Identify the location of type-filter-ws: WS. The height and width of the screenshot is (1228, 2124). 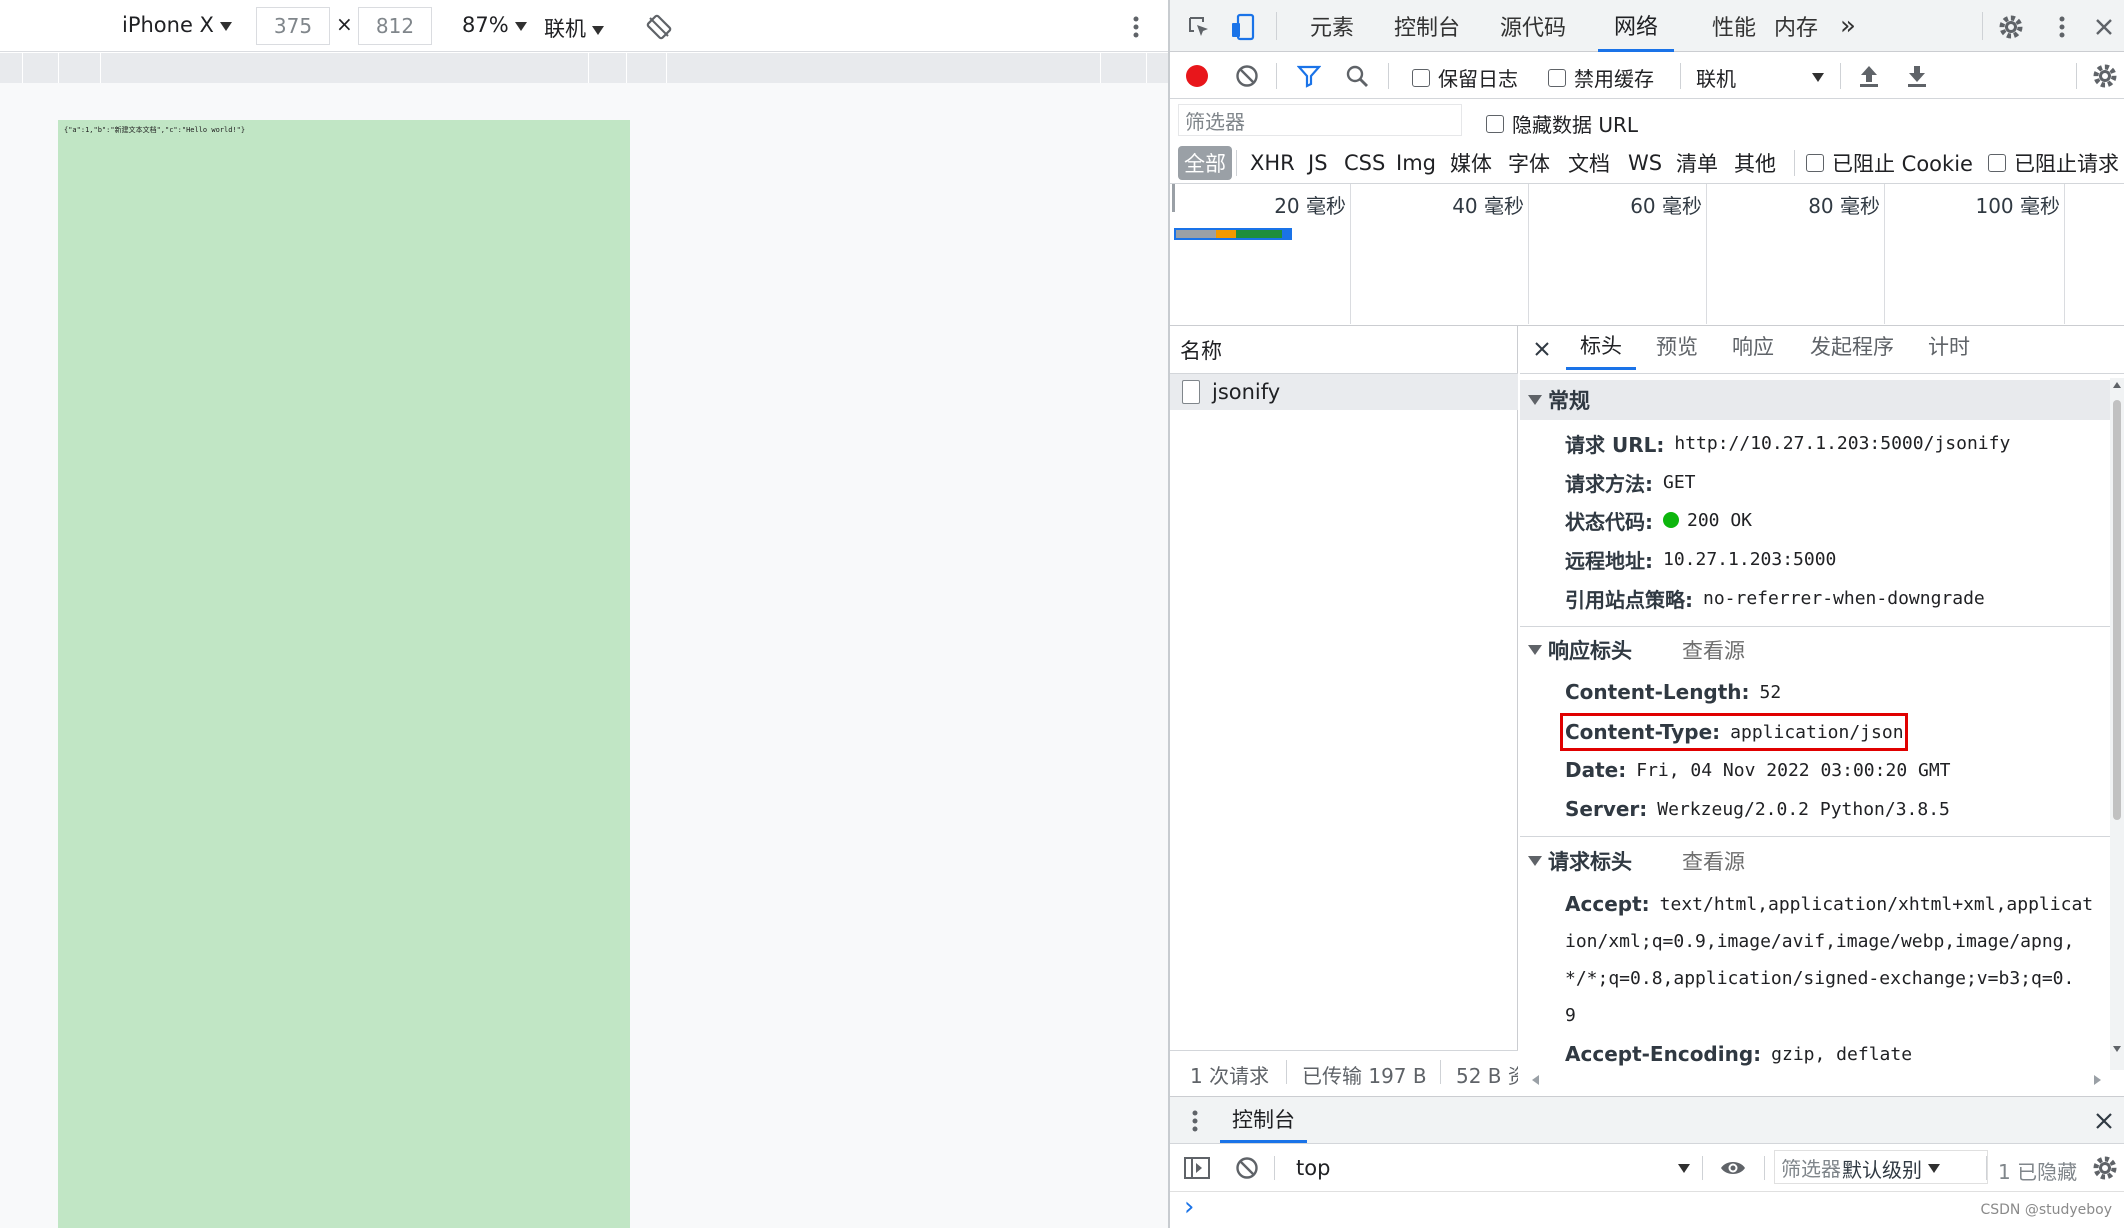
(1645, 163).